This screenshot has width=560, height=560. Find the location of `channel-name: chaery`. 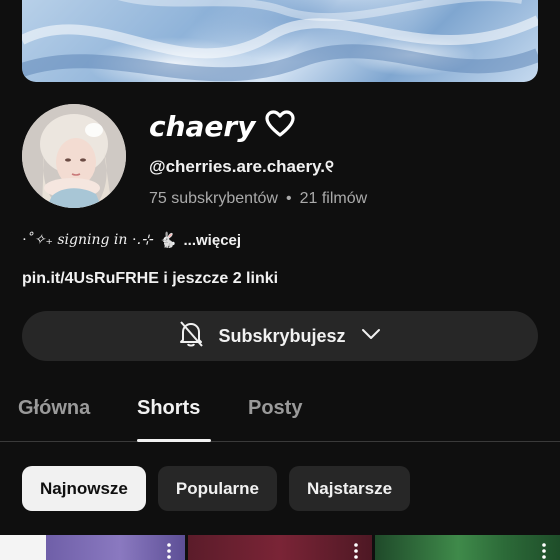

channel-name: chaery is located at coordinates (202, 126).